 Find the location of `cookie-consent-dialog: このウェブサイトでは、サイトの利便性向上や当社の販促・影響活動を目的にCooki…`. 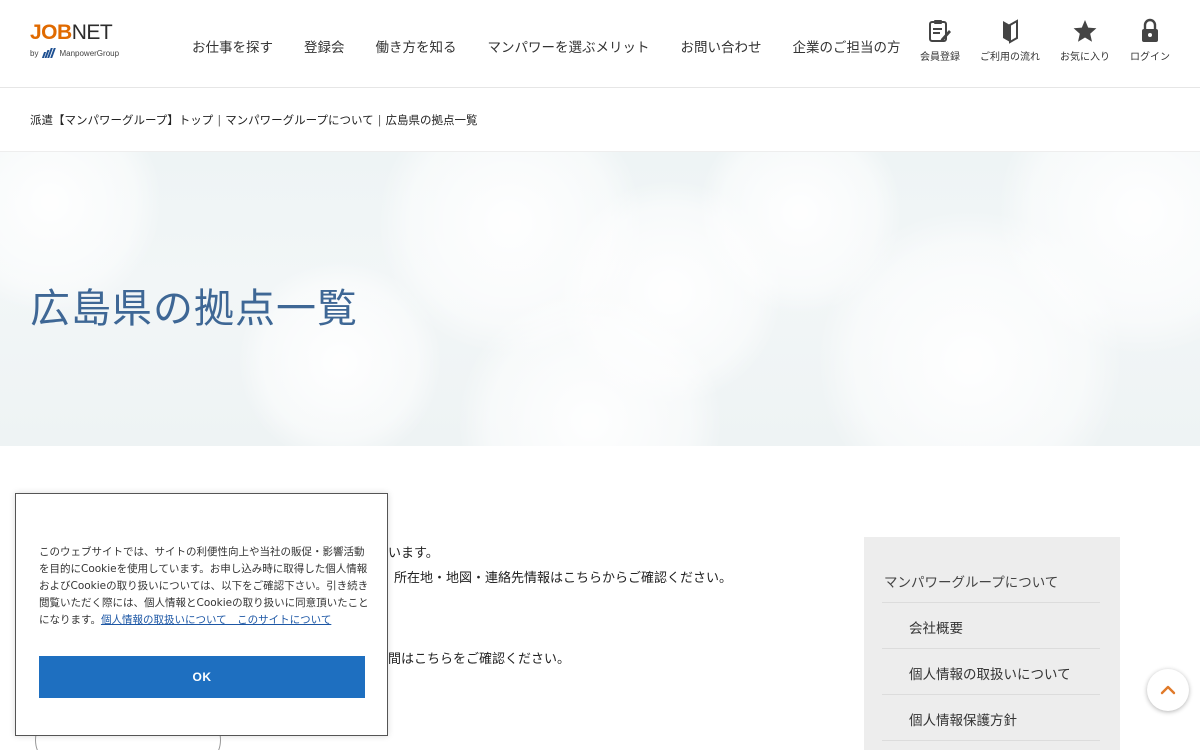

cookie-consent-dialog: このウェブサイトでは、サイトの利便性向上や当社の販促・影響活動を目的にCooki… is located at coordinates (201, 614).